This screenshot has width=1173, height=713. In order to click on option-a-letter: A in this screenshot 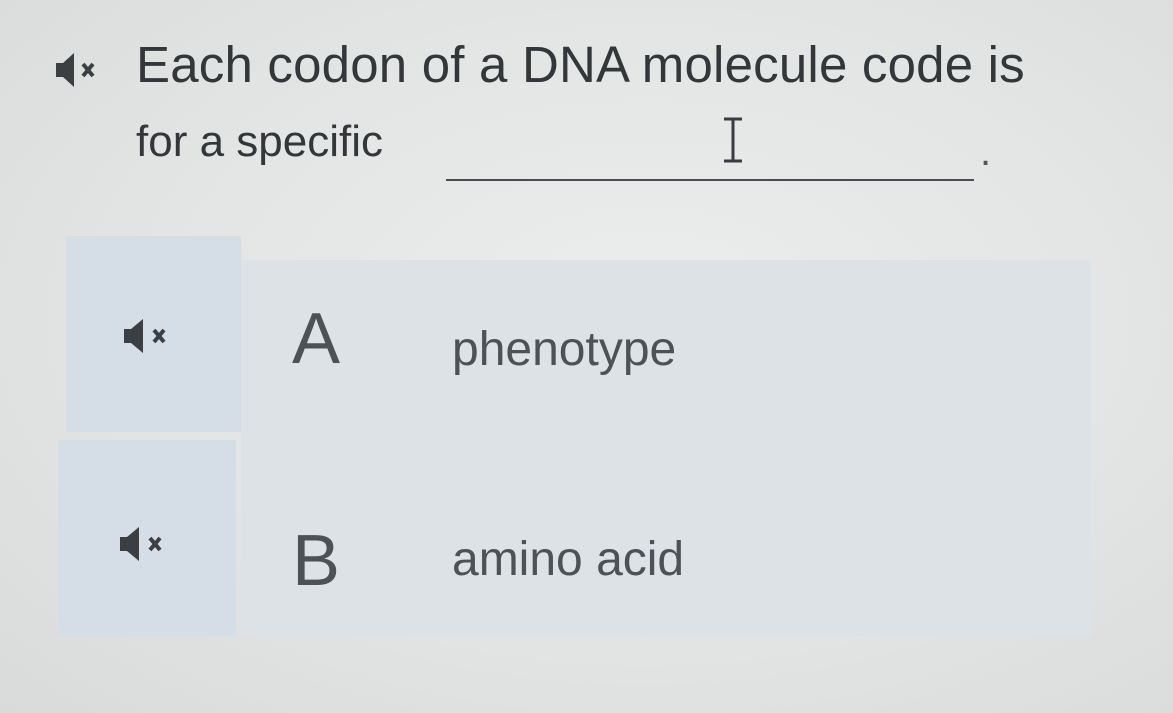, I will do `click(316, 339)`.